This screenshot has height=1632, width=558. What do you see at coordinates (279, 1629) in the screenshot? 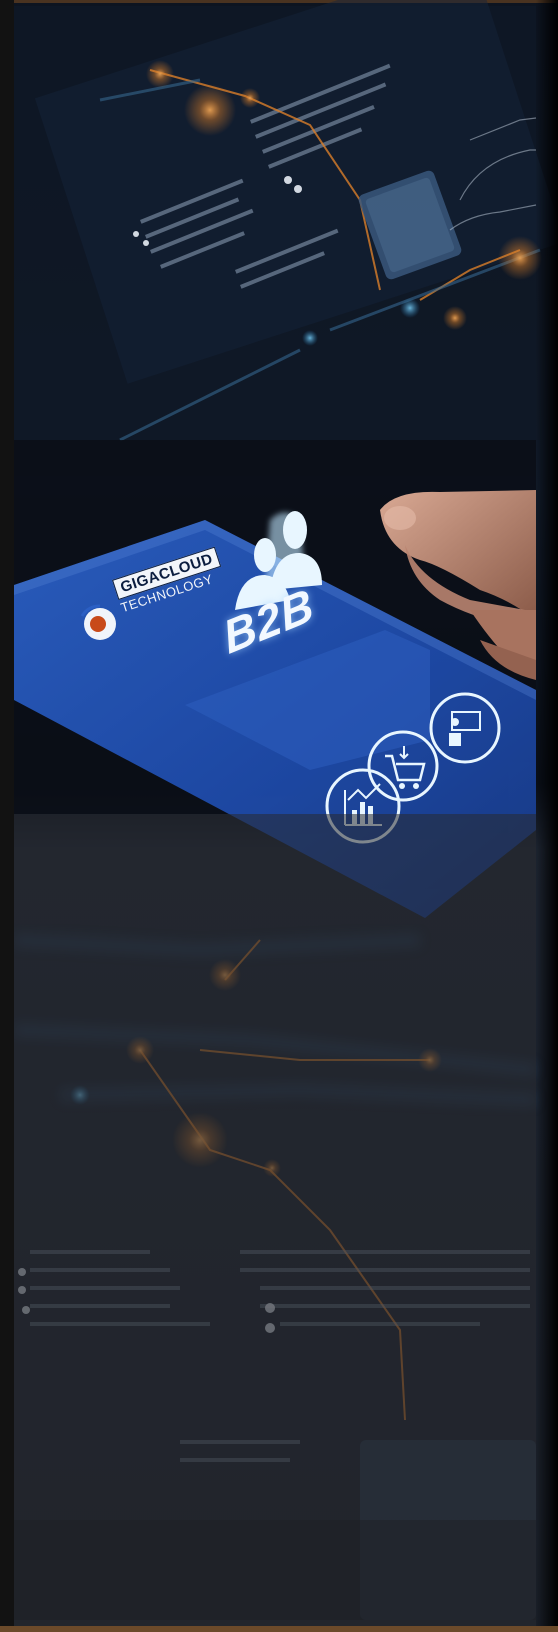
I see `bottom-border` at bounding box center [279, 1629].